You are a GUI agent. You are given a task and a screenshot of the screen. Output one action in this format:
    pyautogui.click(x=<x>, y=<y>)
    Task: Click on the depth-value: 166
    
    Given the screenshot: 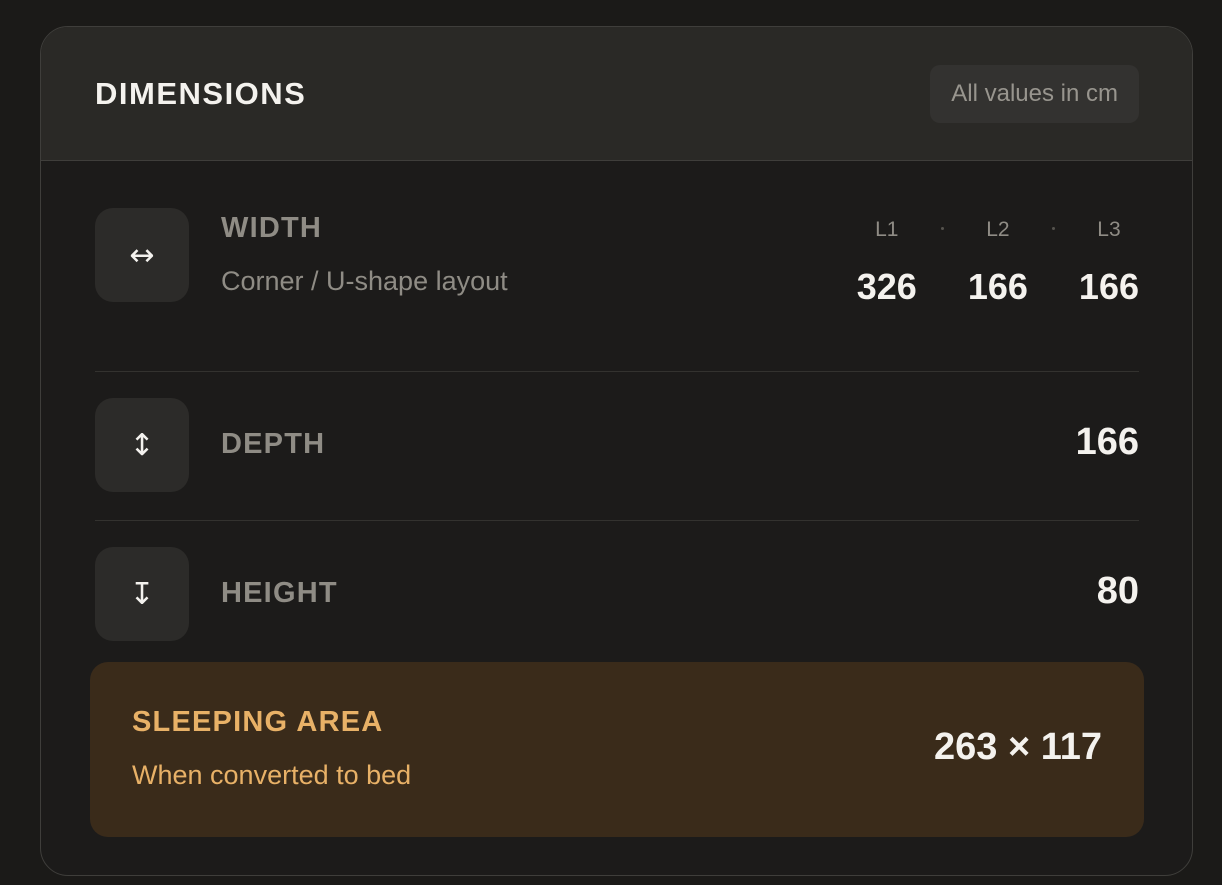 What is the action you would take?
    pyautogui.click(x=1107, y=442)
    